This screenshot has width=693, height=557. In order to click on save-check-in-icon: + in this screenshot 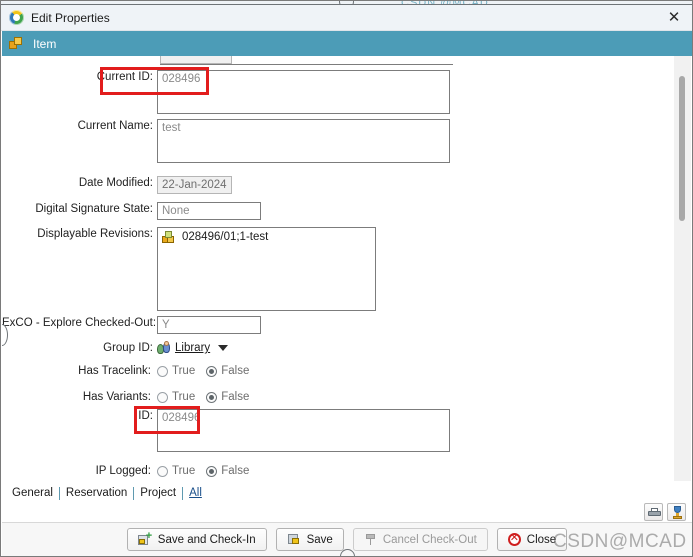, I will do `click(144, 538)`.